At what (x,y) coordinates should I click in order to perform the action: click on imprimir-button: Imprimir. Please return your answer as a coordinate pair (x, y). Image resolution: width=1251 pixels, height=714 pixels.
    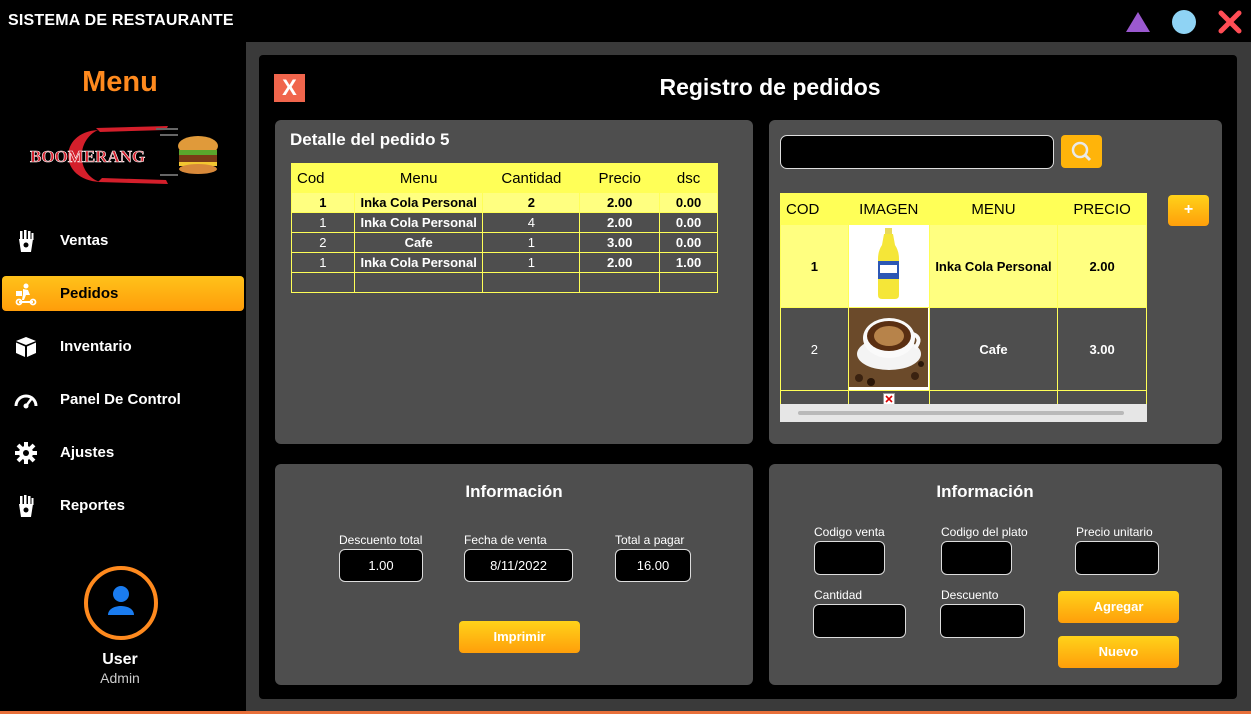
    Looking at the image, I should click on (519, 637).